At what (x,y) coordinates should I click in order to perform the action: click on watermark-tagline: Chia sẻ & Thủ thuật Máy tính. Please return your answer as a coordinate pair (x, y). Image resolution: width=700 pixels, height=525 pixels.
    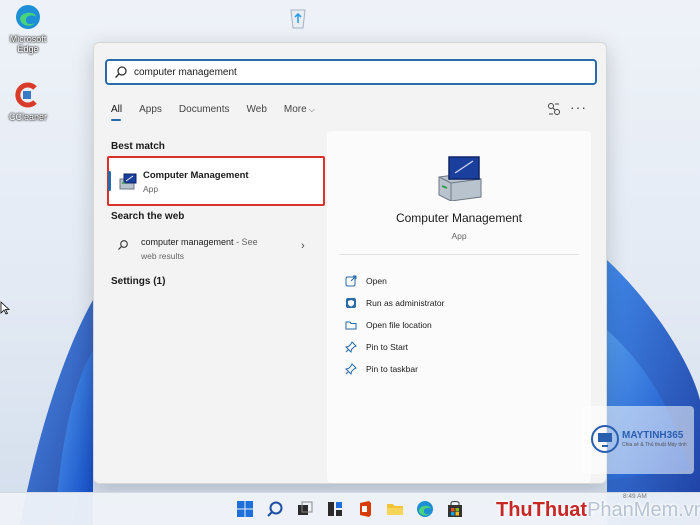
    Looking at the image, I should click on (654, 445).